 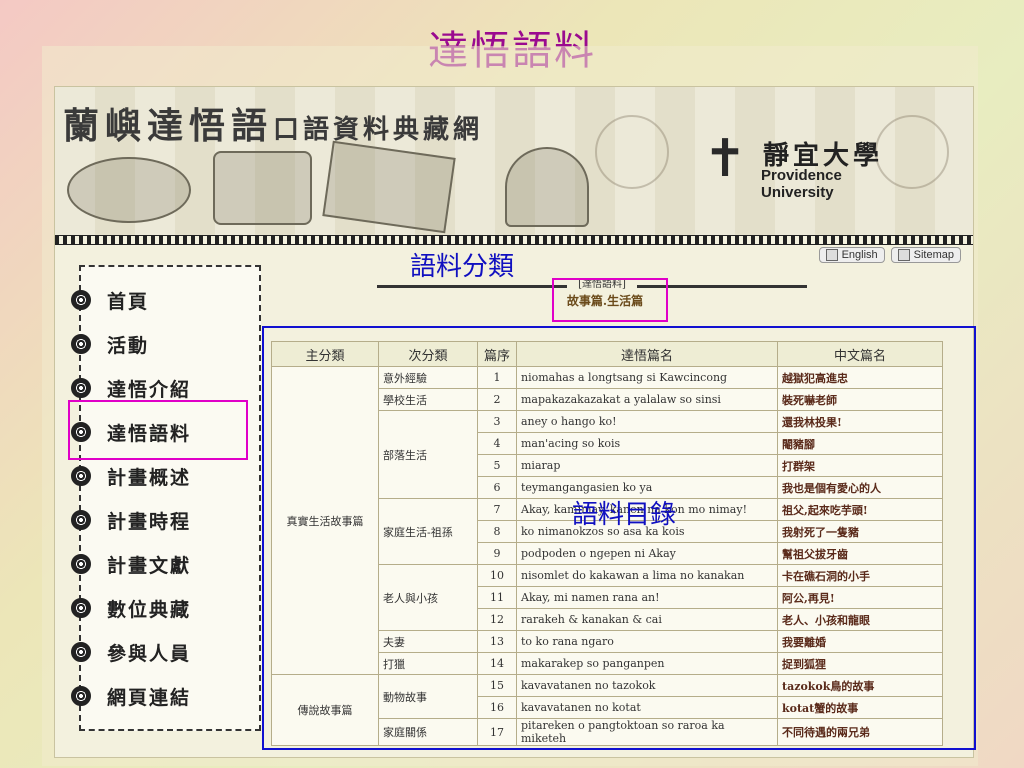 I want to click on nav-label: 計畫概述, so click(x=149, y=477).